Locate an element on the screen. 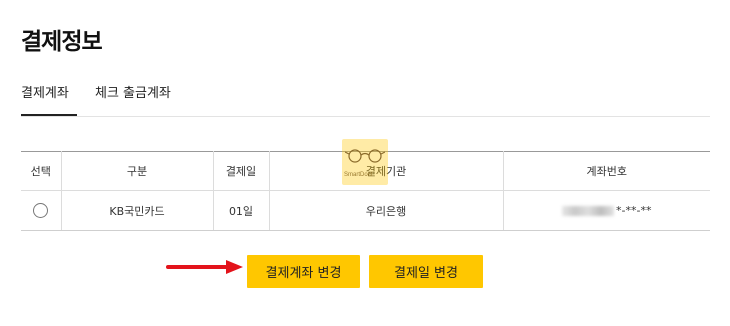  table-row: KB국민카드 01일 우리은행 *-**-** is located at coordinates (365, 210).